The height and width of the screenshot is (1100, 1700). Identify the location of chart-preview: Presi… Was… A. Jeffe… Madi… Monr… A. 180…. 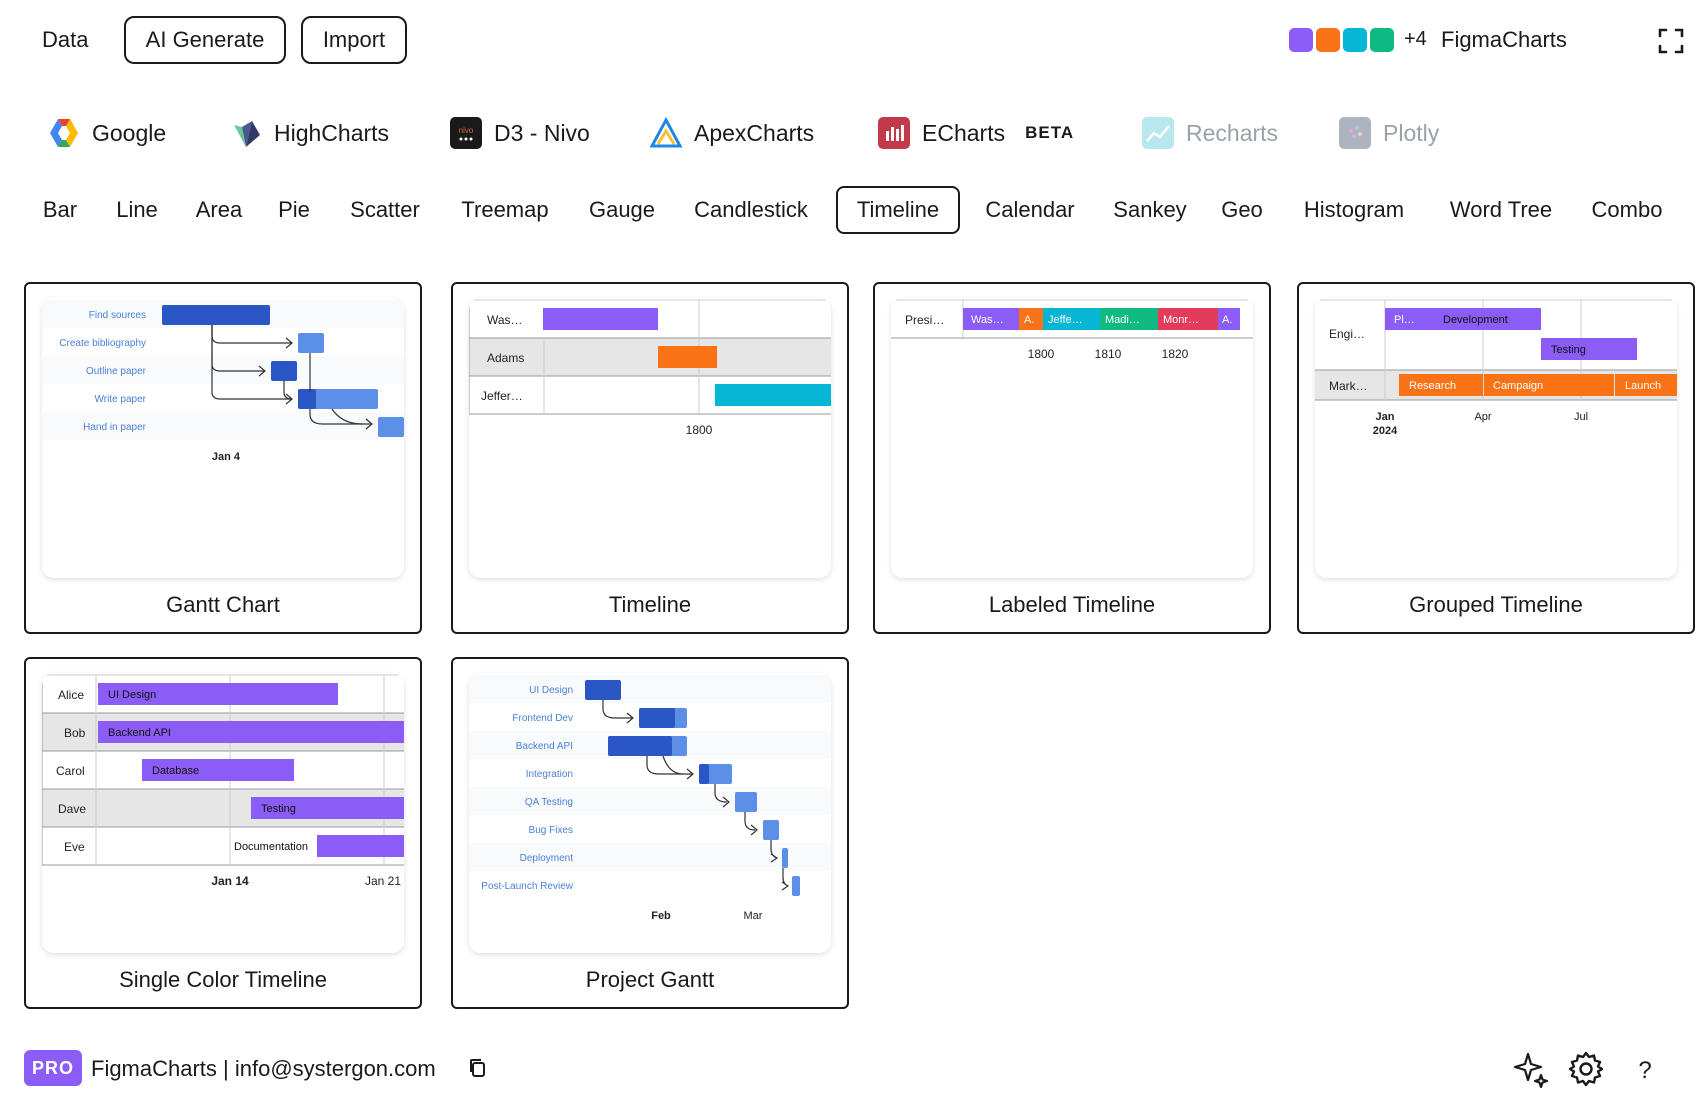
(1072, 438).